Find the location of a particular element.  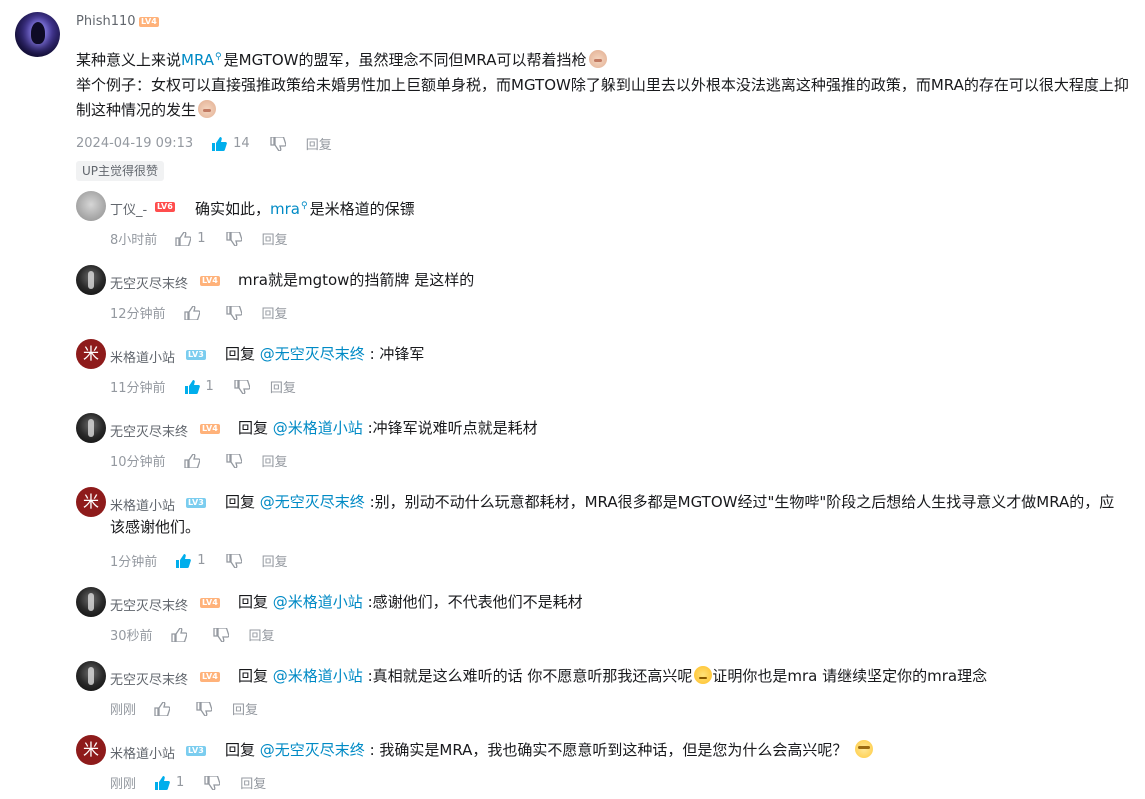

level-badge: LV3 is located at coordinates (196, 355).